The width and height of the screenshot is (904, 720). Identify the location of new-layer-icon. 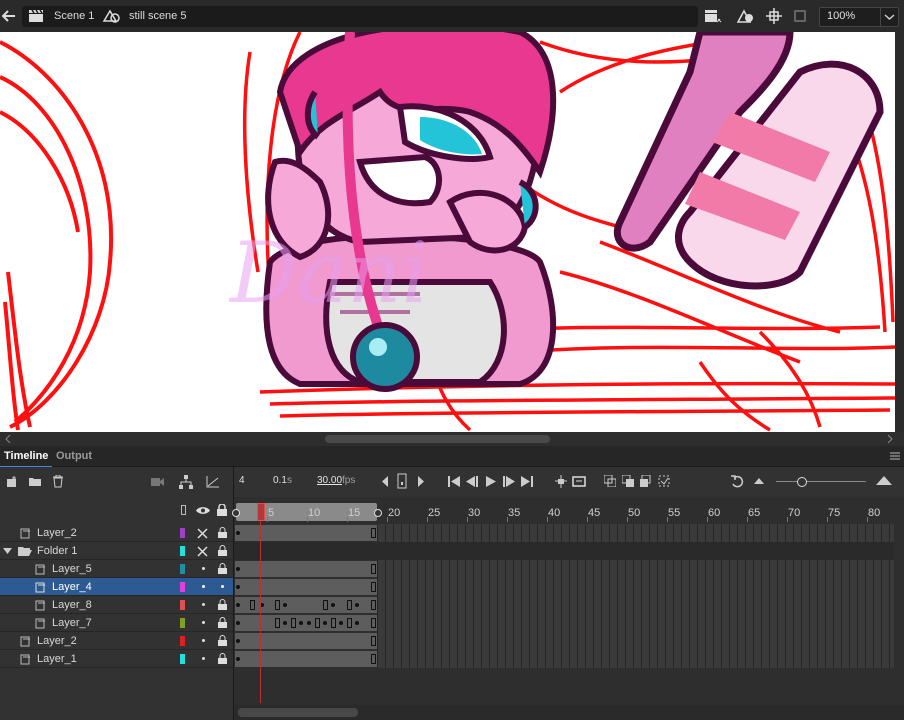
(12, 482).